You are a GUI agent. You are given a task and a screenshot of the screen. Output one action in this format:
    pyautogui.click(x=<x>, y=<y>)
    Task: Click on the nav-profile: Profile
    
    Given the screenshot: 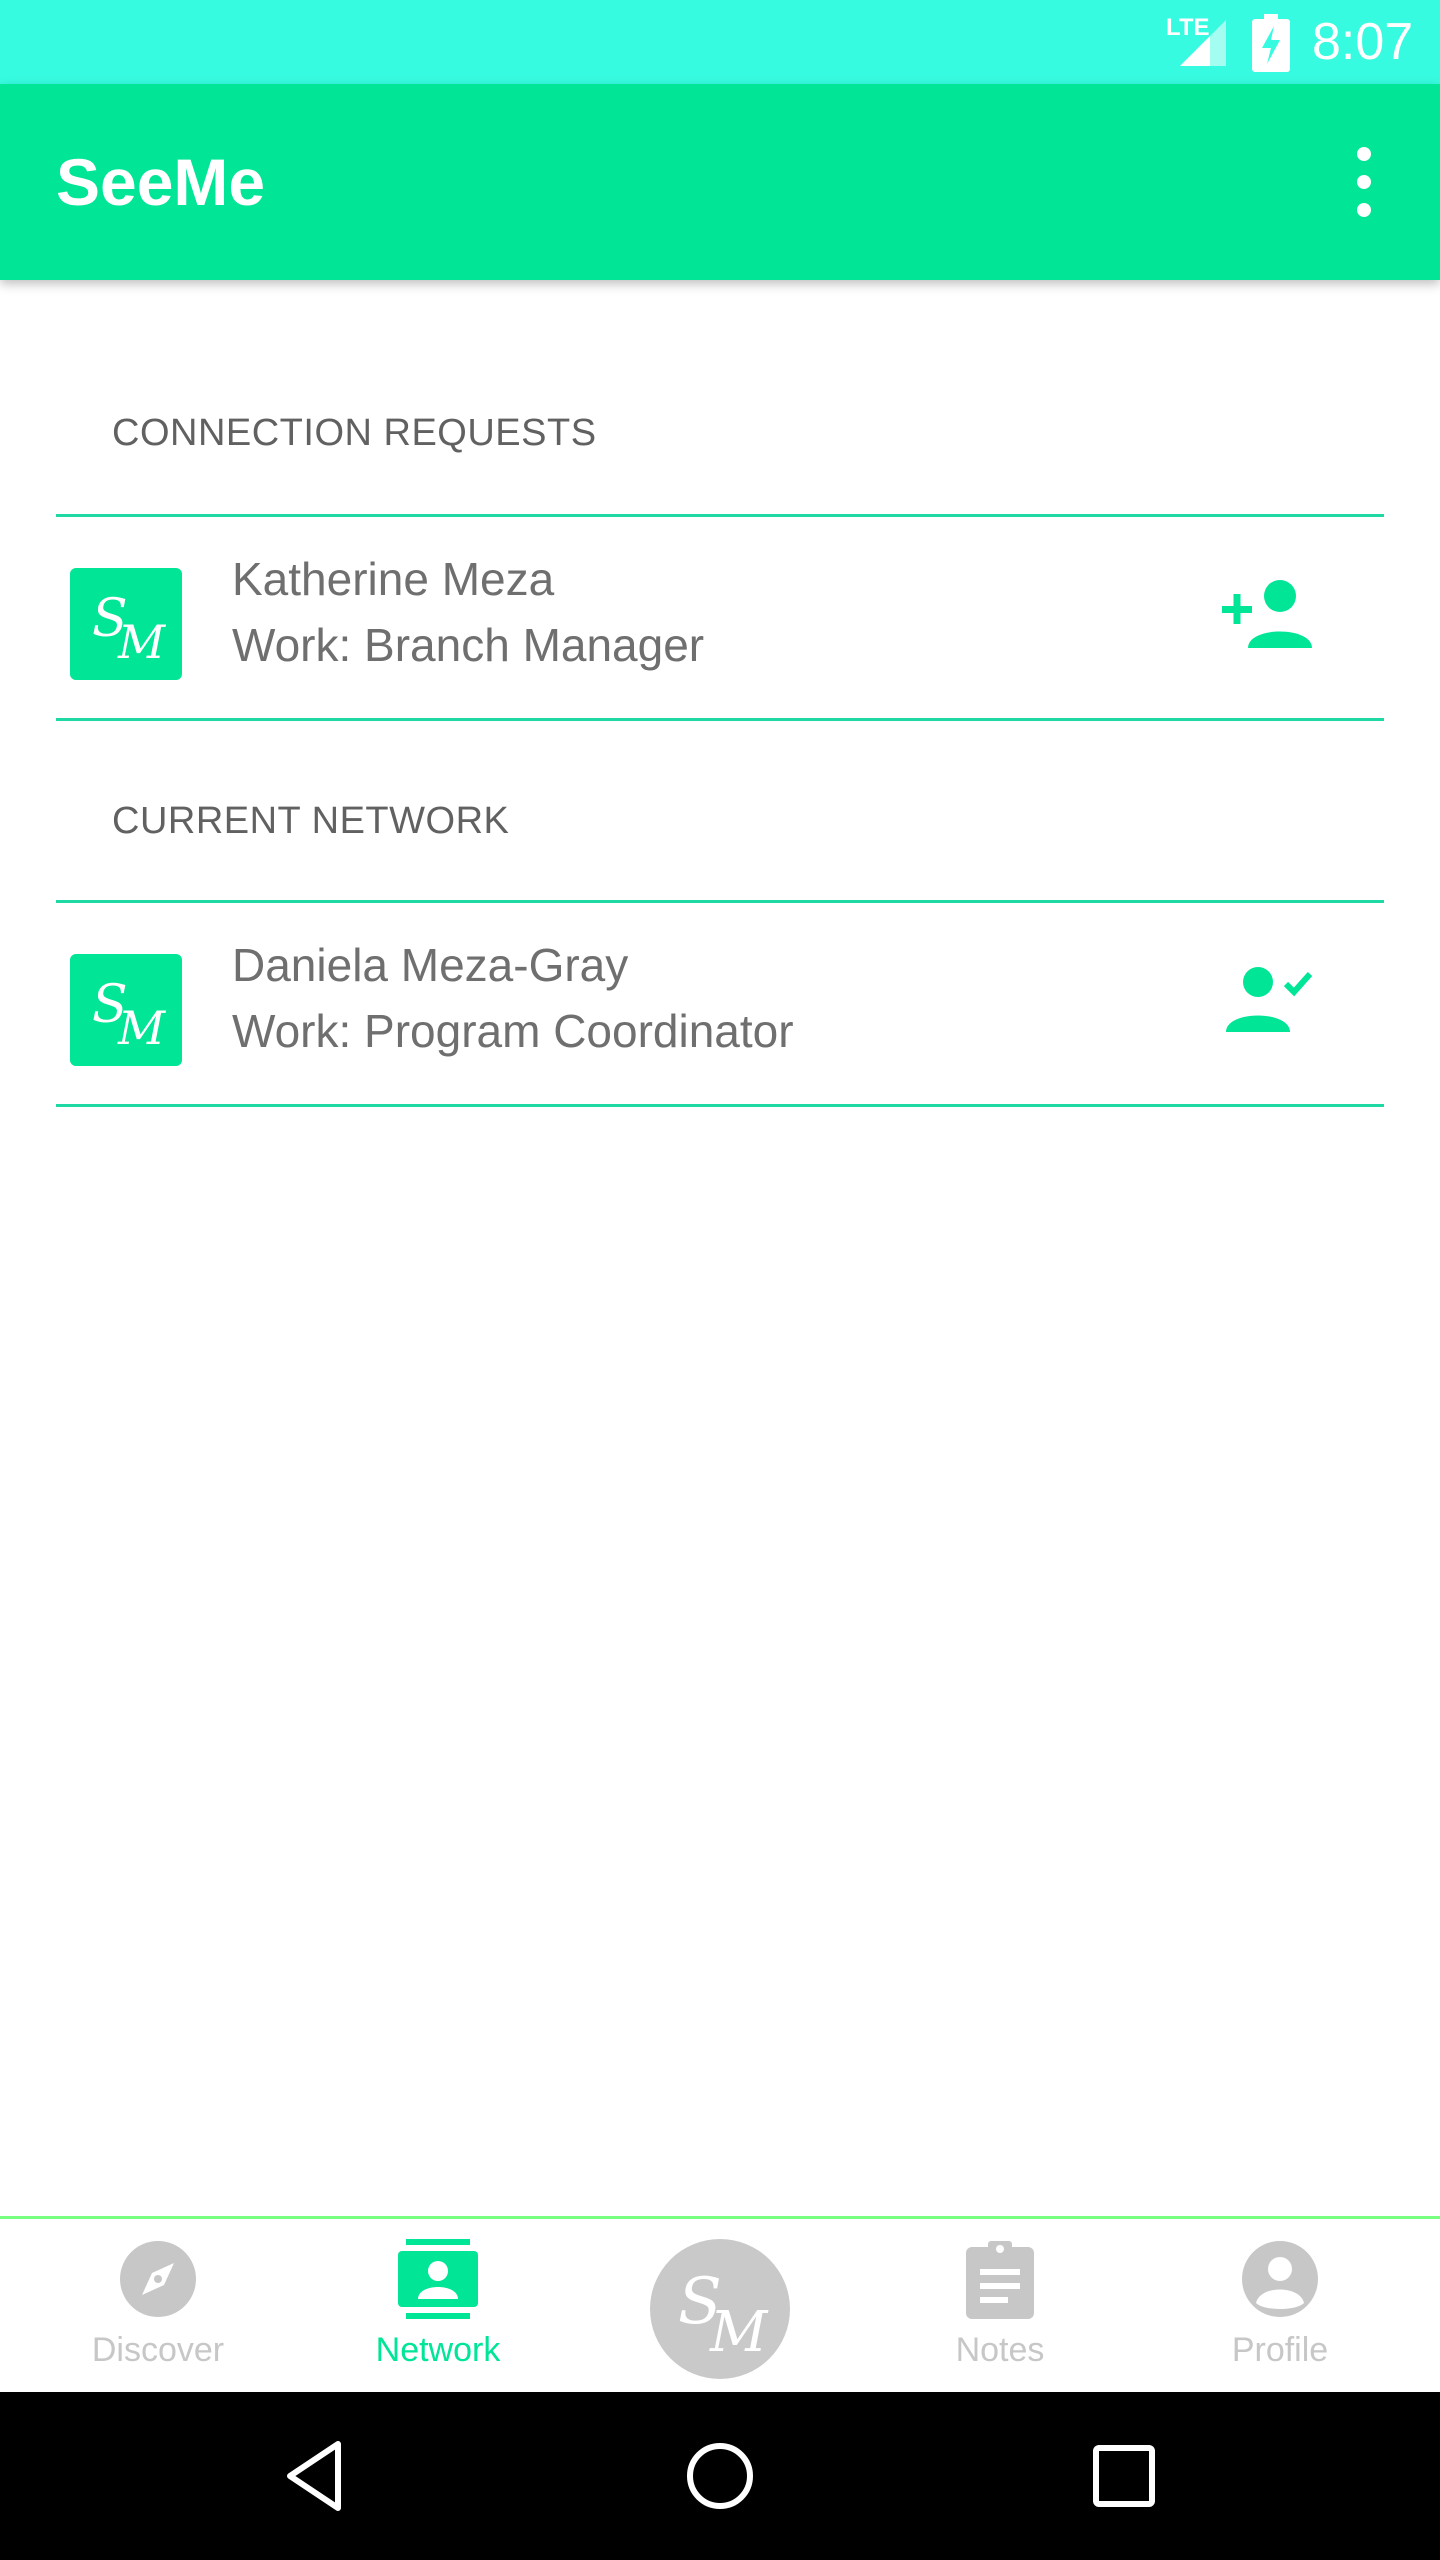 What is the action you would take?
    pyautogui.click(x=1280, y=2306)
    